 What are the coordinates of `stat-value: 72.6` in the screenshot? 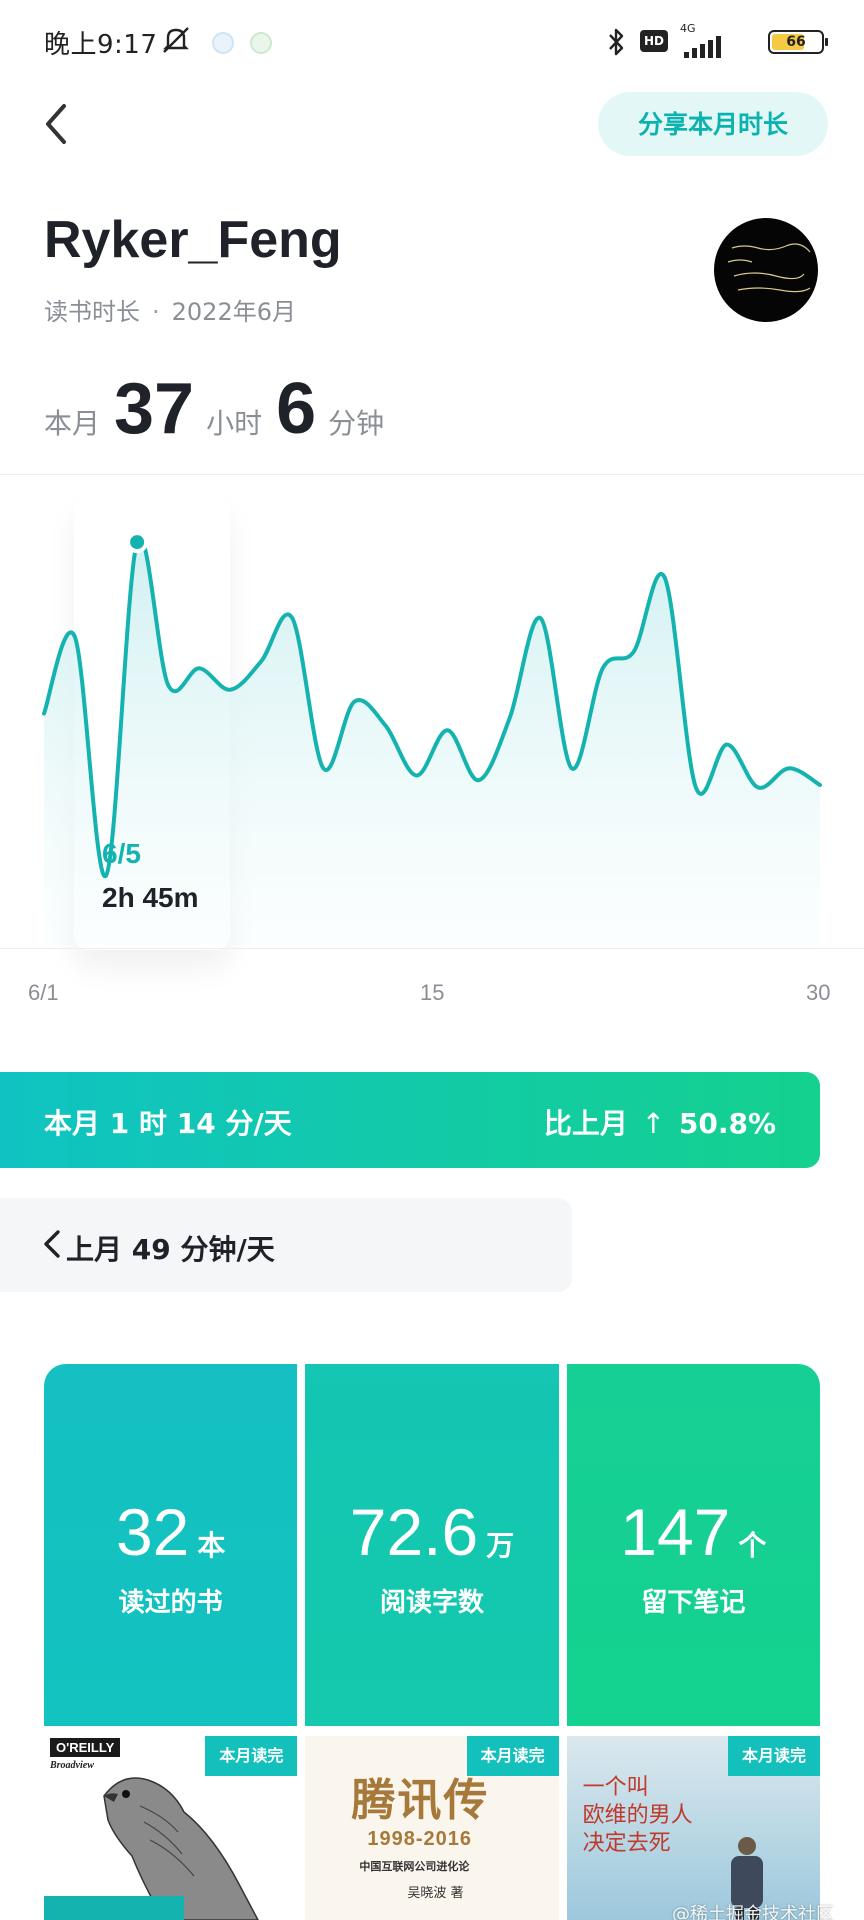 It's located at (414, 1532).